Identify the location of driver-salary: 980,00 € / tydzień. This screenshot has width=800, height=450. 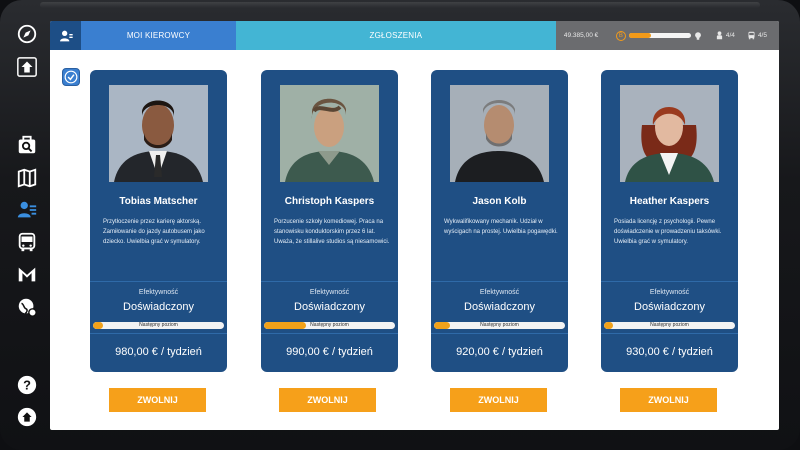
(158, 352).